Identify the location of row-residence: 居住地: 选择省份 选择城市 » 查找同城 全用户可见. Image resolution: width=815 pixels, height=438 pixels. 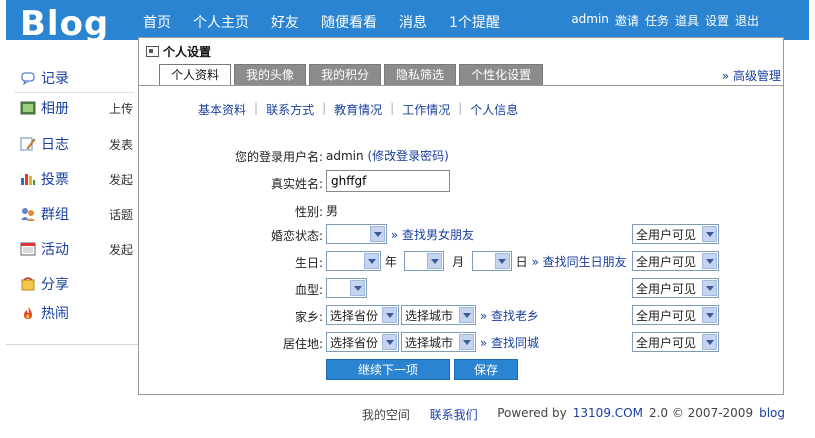
(461, 342).